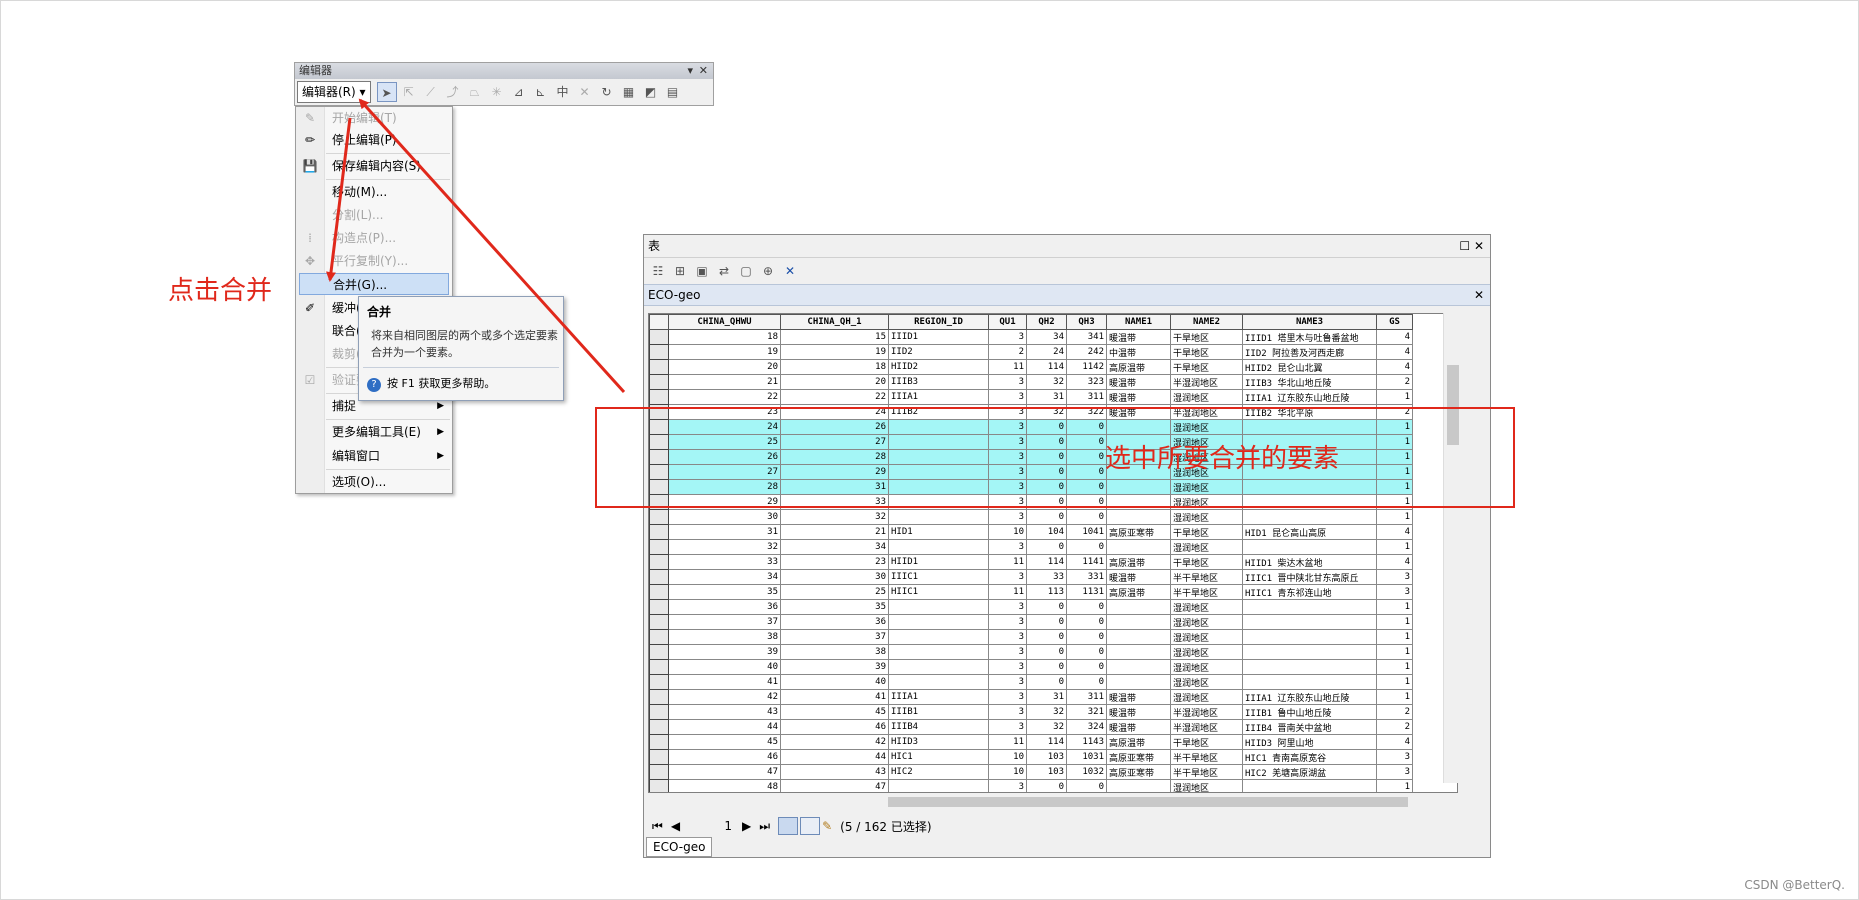 This screenshot has height=900, width=1859. I want to click on current-record-field: 1, so click(710, 826).